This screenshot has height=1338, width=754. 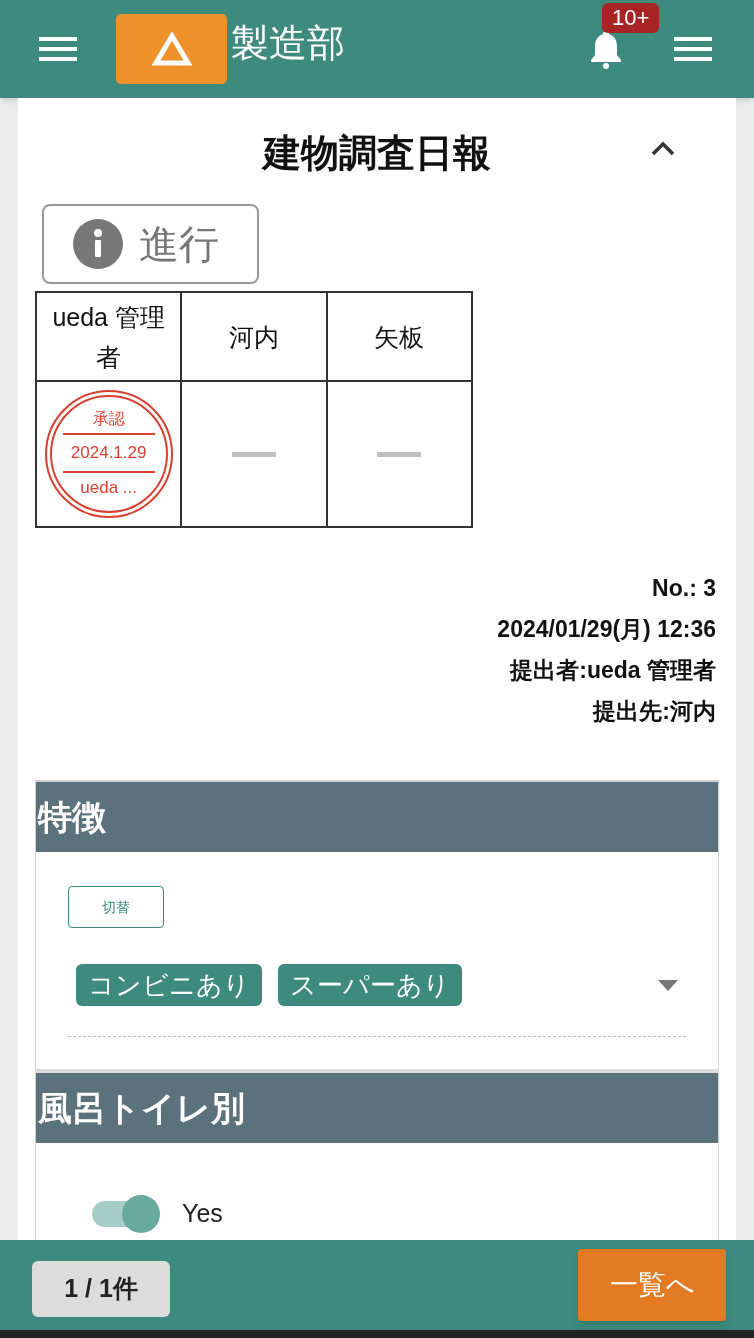 I want to click on report-meta: No.: 3, so click(x=684, y=588).